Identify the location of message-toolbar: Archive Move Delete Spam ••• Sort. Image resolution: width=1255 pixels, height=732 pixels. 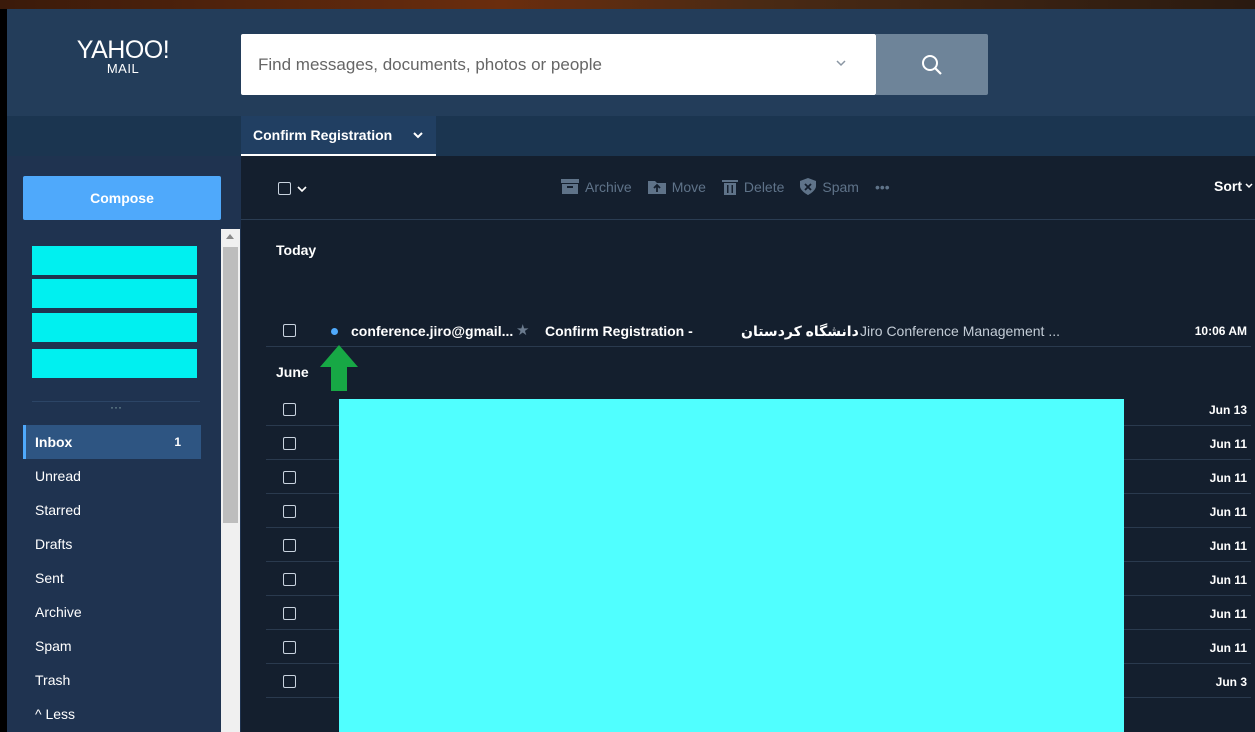
(748, 188).